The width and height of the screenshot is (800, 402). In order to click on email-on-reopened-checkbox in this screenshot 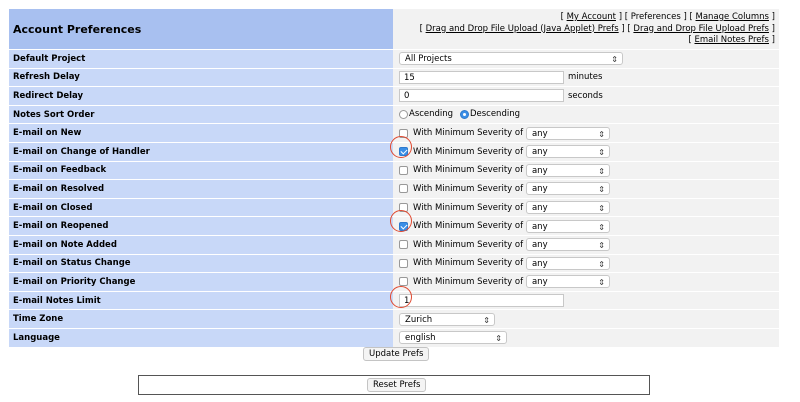, I will do `click(403, 226)`.